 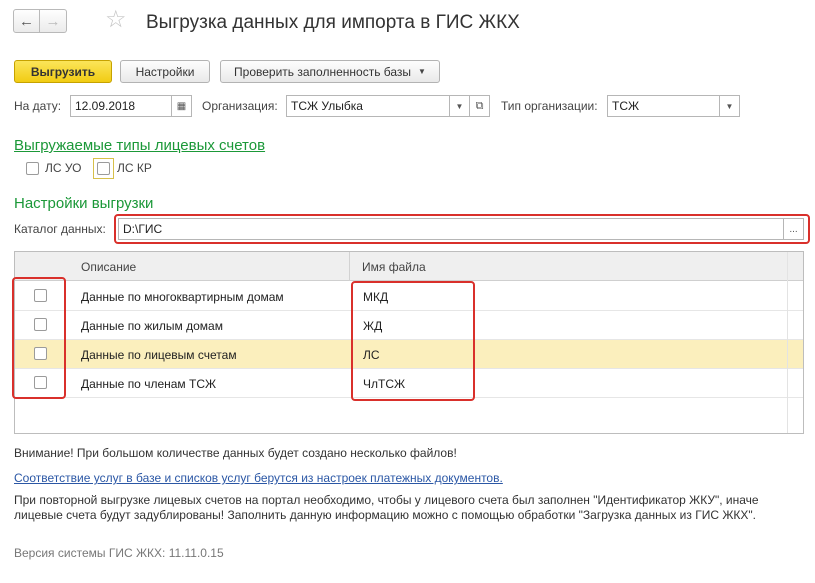 I want to click on row-description: Данные по лицевым счетам, so click(x=159, y=355).